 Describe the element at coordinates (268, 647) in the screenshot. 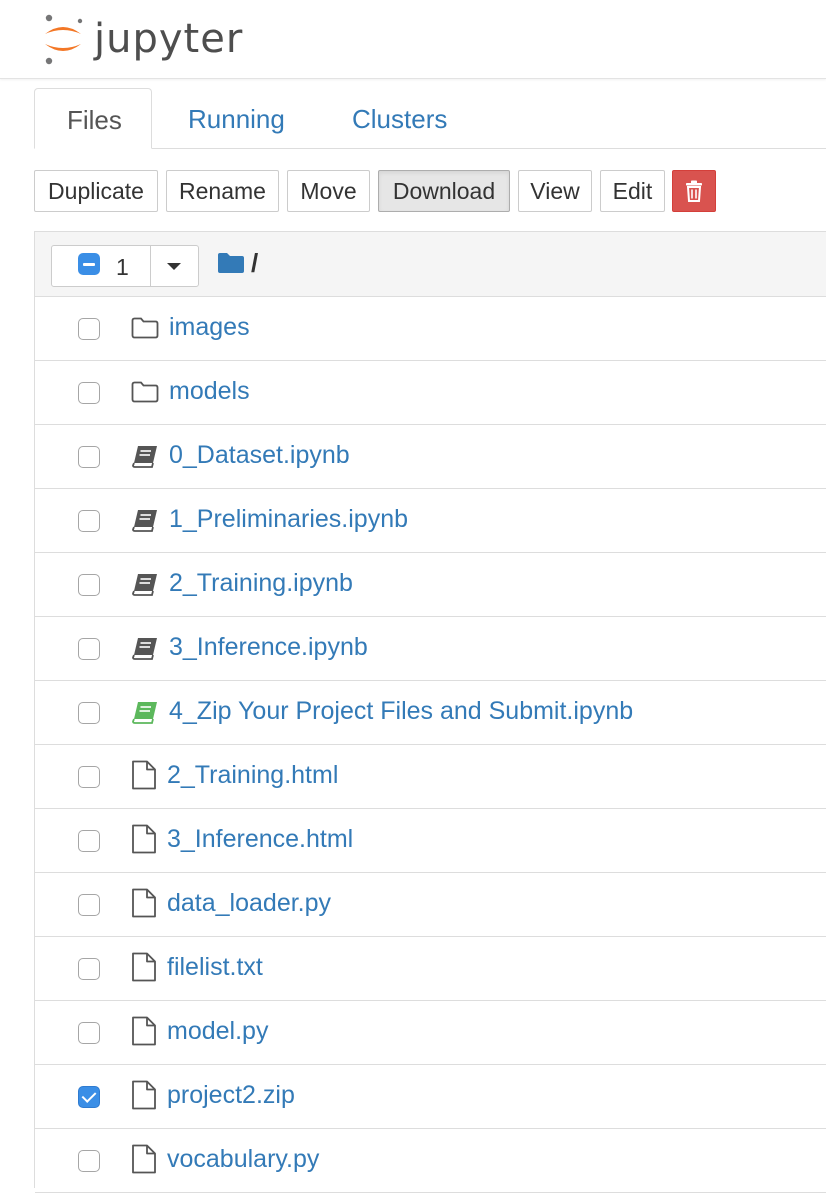

I see `file-name-link: 3_Inference.ipynb` at that location.